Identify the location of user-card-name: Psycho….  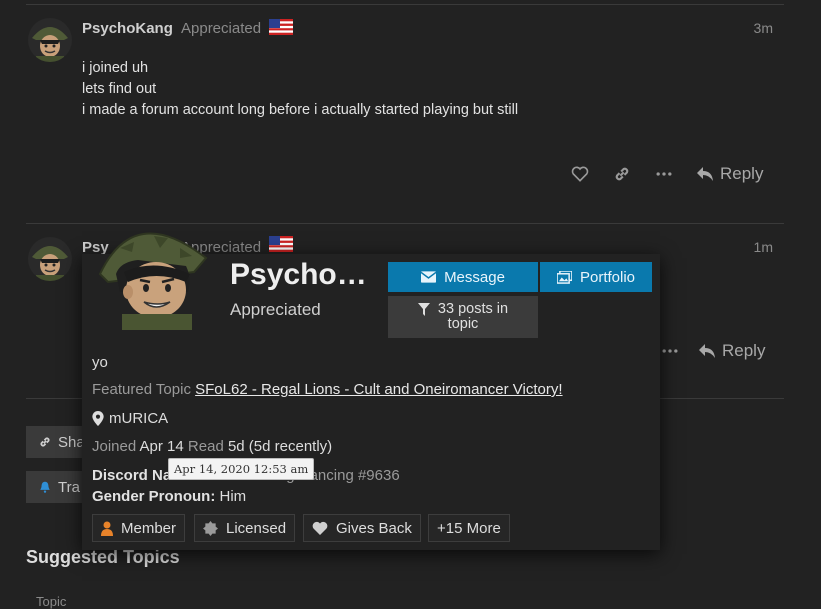
(298, 275).